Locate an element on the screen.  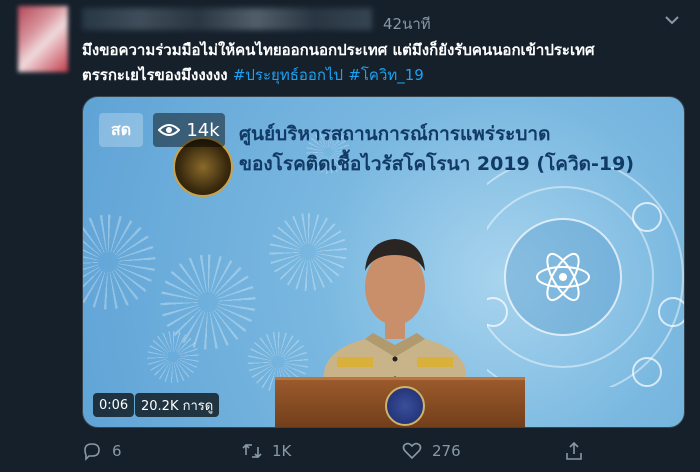
podium is located at coordinates (400, 402).